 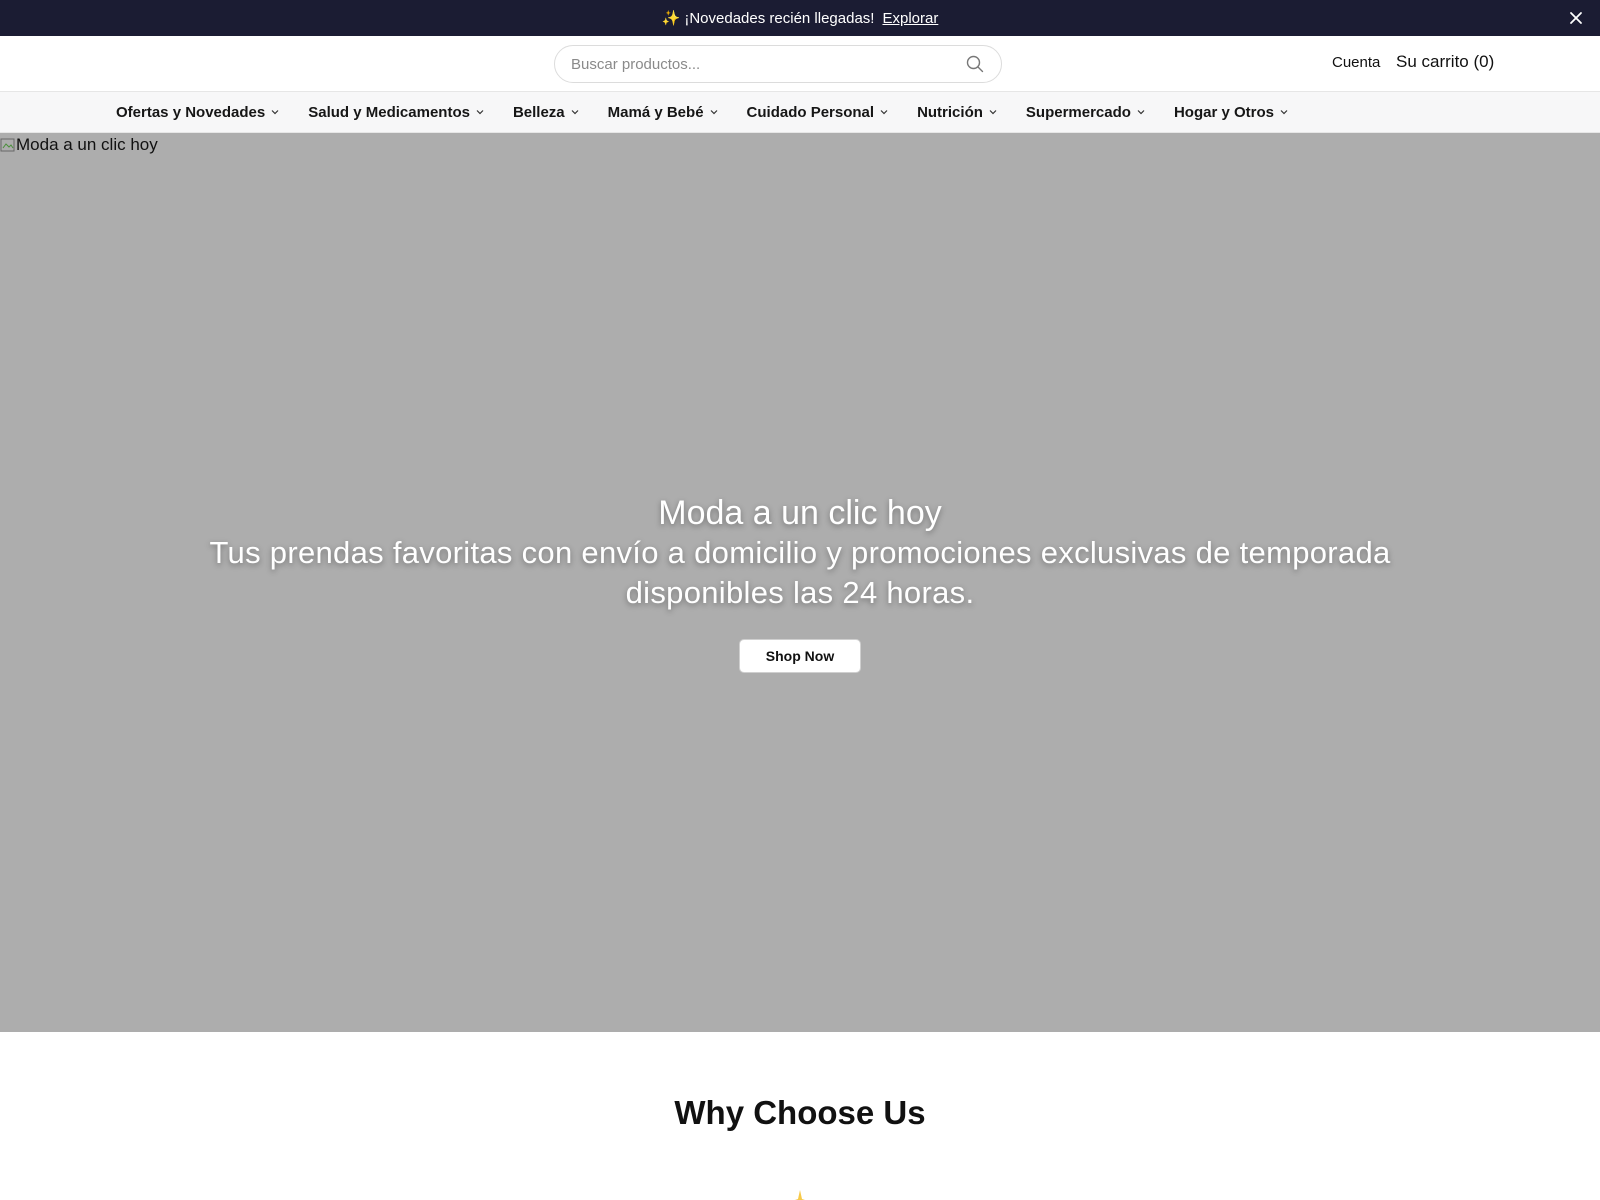 What do you see at coordinates (950, 112) in the screenshot?
I see `nav-item-label: Nutrición` at bounding box center [950, 112].